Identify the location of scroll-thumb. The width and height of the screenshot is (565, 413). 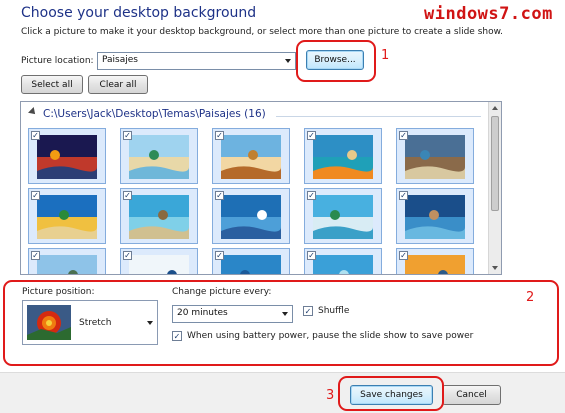
(495, 163).